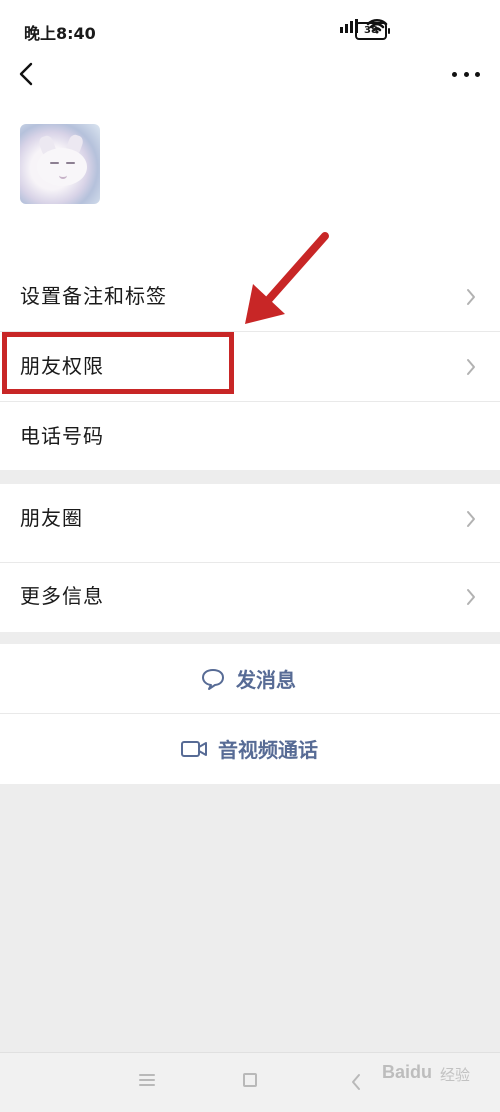 This screenshot has height=1112, width=500. I want to click on chat-bubble-icon, so click(213, 679).